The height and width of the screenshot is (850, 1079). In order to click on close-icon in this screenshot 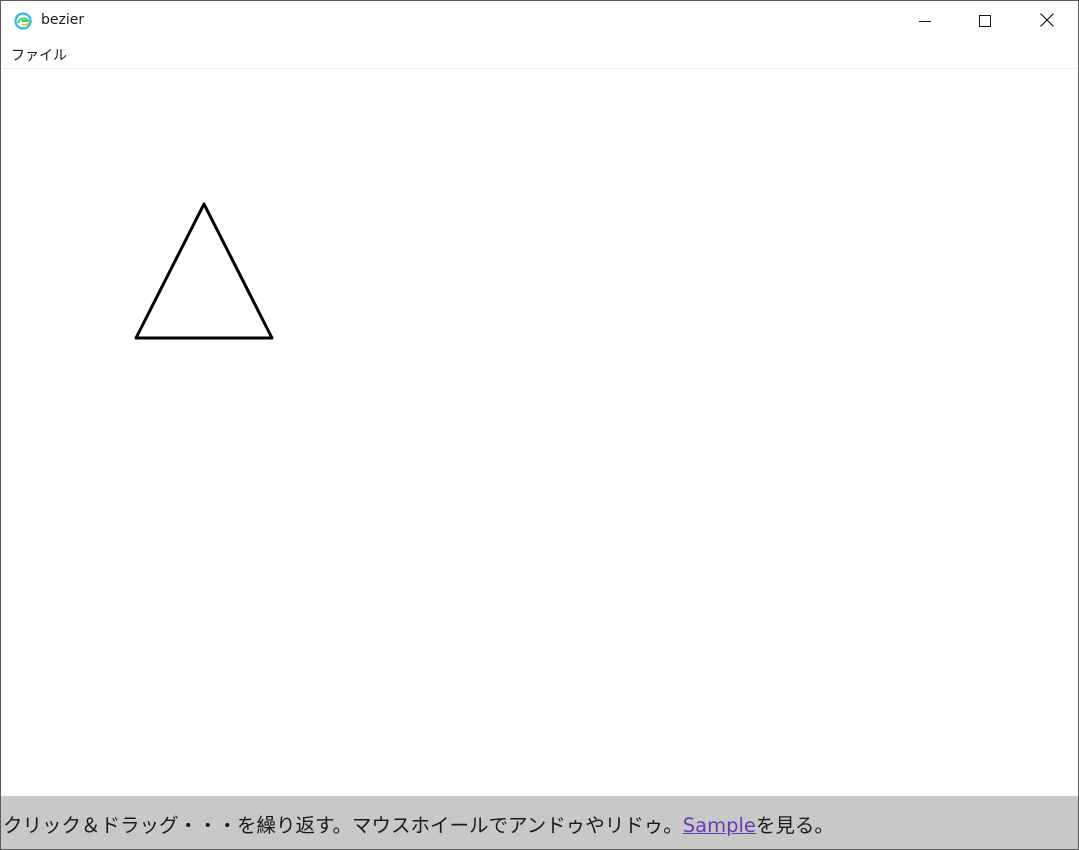, I will do `click(1047, 21)`.